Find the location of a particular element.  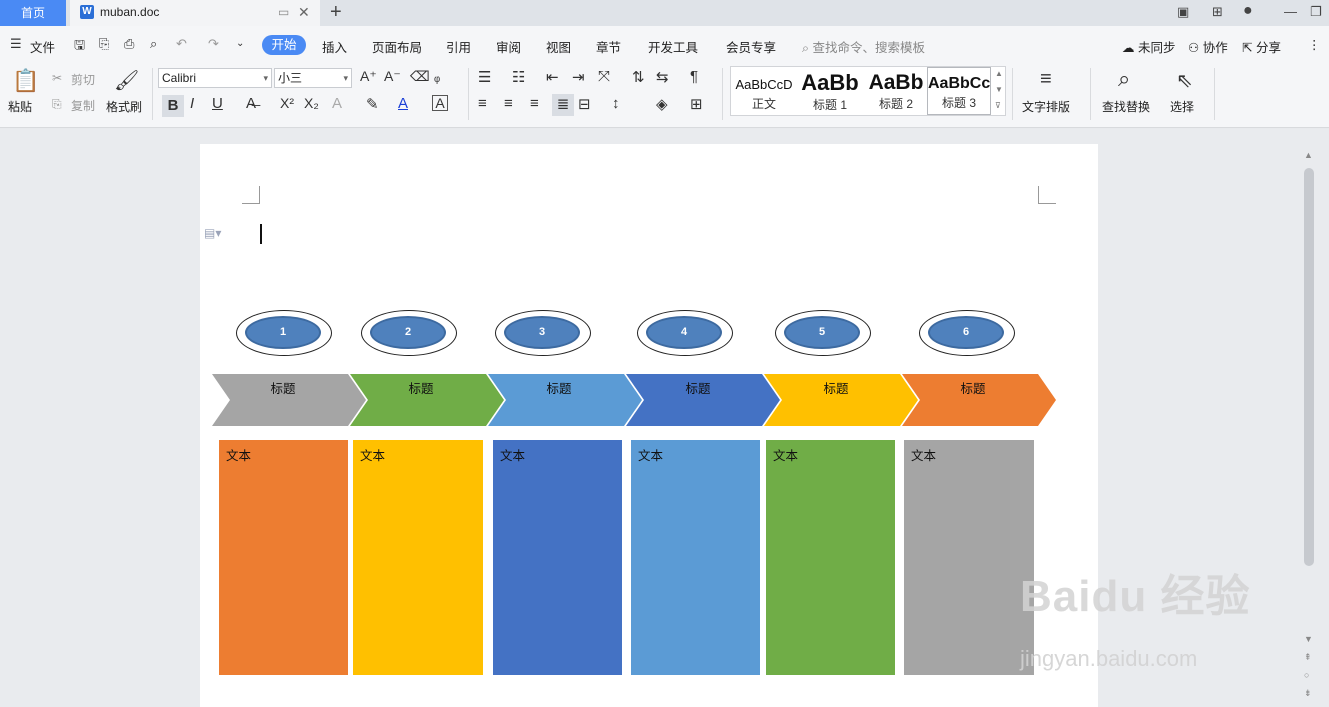

align-left-icon: ≡ is located at coordinates (482, 103).